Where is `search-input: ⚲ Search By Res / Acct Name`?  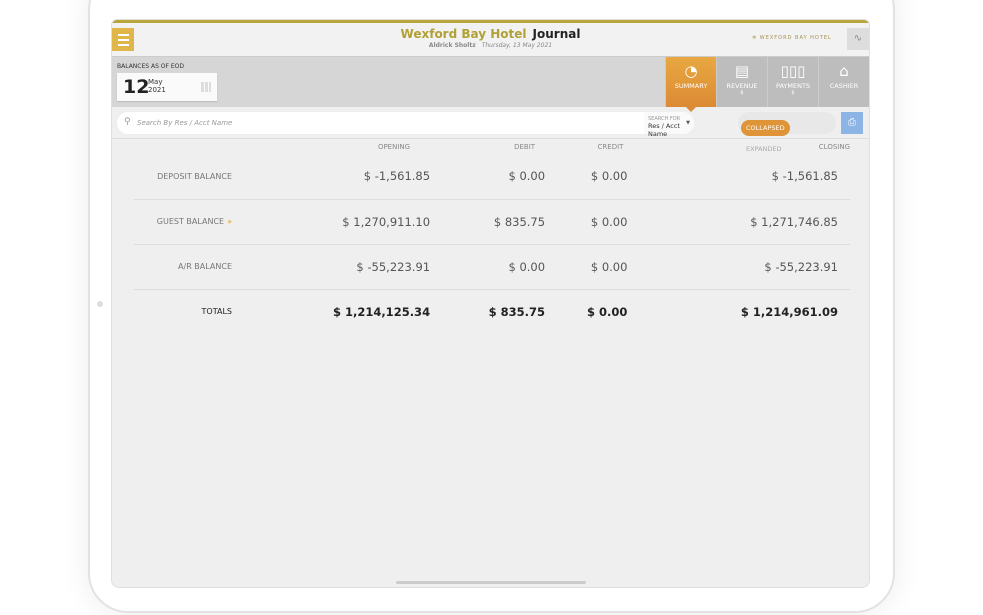 search-input: ⚲ Search By Res / Acct Name is located at coordinates (405, 123).